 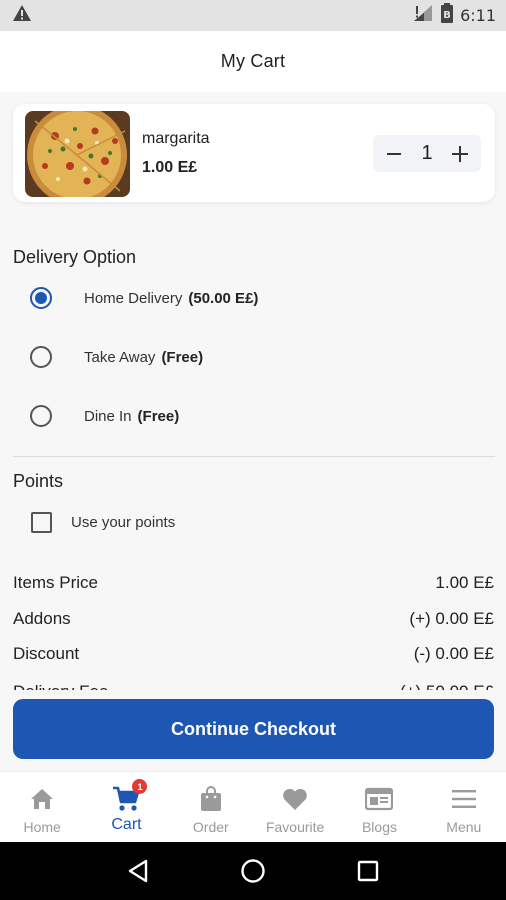 I want to click on home-circle-icon, so click(x=253, y=871).